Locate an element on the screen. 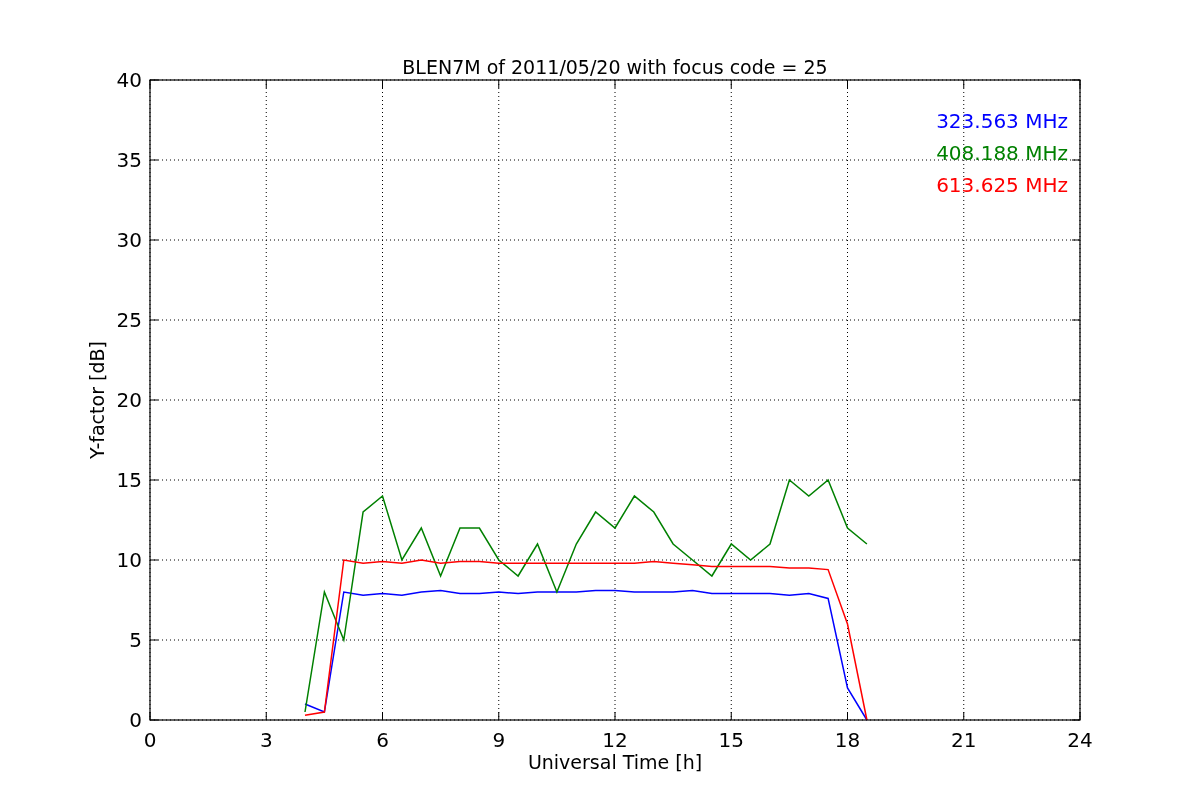 This screenshot has width=1200, height=800. tick-label: 25 is located at coordinates (129, 320).